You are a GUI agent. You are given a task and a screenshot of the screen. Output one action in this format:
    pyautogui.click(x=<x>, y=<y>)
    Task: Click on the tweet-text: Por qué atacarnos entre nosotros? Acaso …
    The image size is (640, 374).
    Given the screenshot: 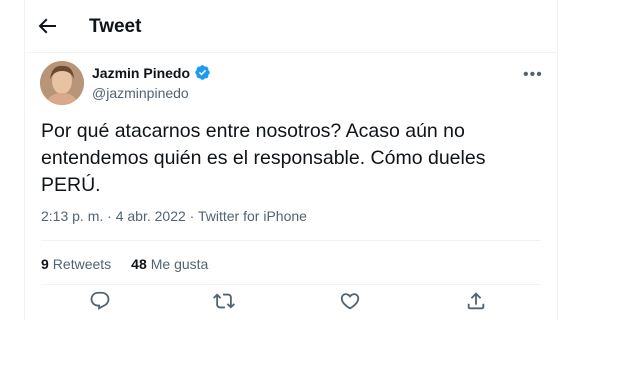 What is the action you would take?
    pyautogui.click(x=263, y=158)
    